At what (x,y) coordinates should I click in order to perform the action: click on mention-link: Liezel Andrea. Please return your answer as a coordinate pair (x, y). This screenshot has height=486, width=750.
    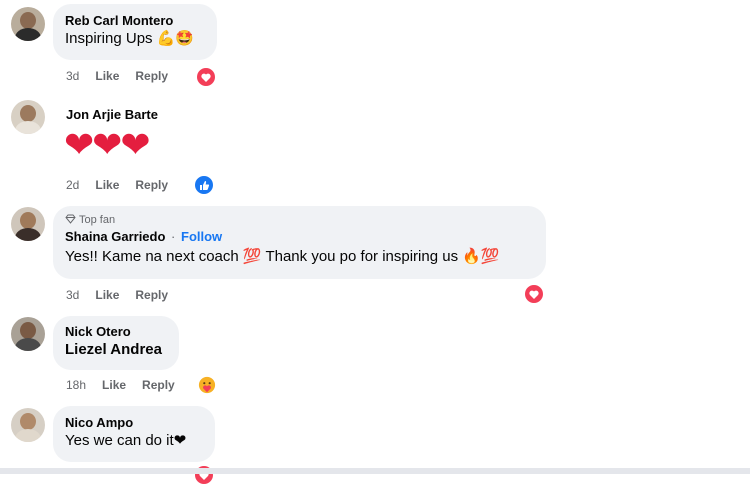
    Looking at the image, I should click on (116, 350).